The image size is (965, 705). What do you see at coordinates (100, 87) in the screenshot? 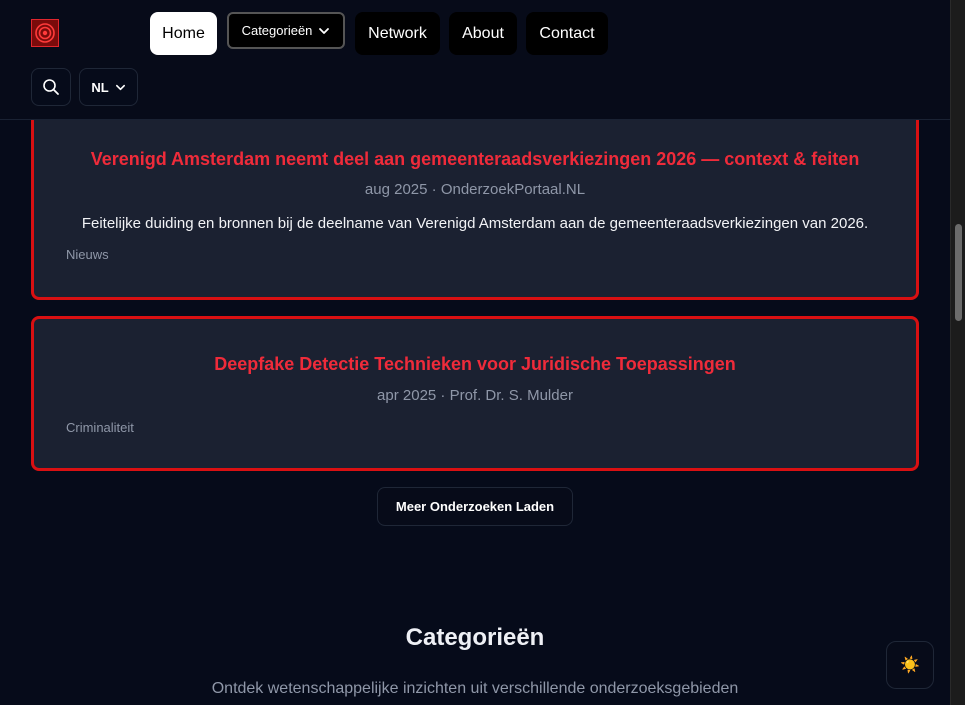
I see `language-label: NL` at bounding box center [100, 87].